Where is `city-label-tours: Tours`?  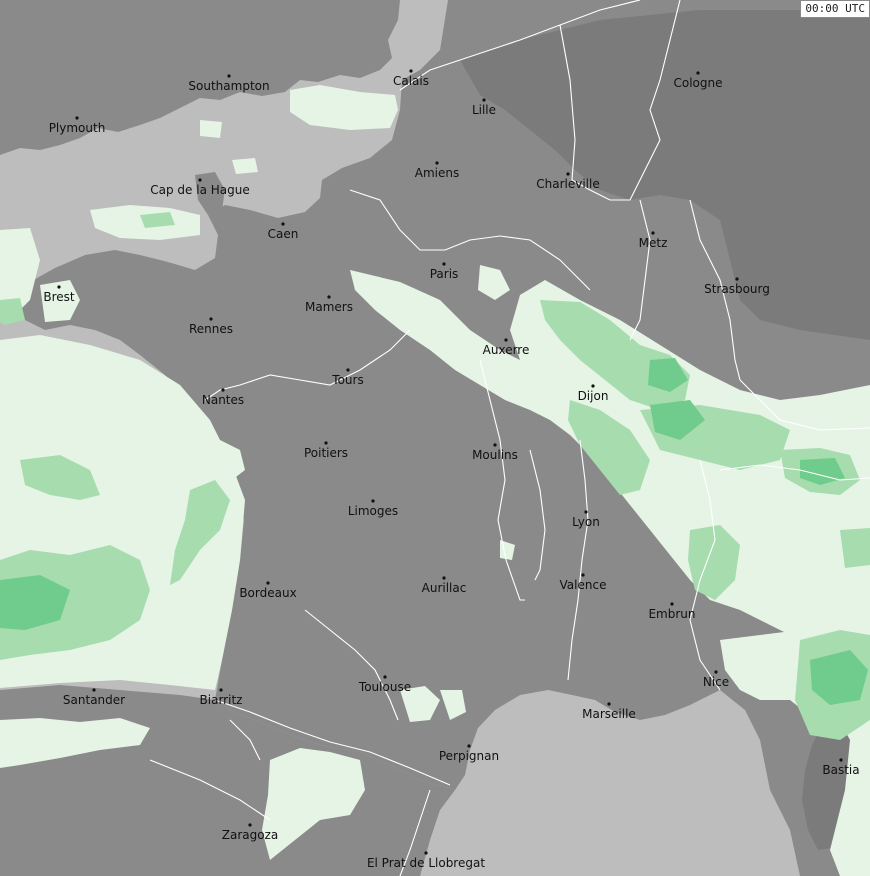
city-label-tours: Tours is located at coordinates (347, 380).